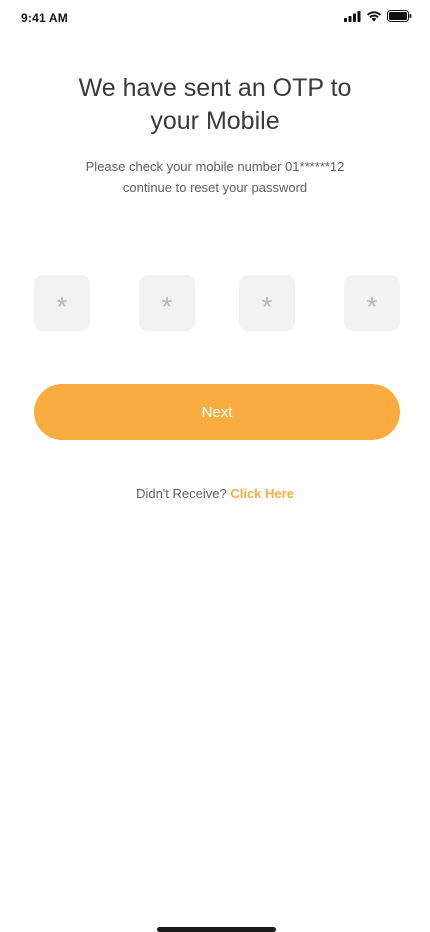  Describe the element at coordinates (216, 929) in the screenshot. I see `home-indicator` at that location.